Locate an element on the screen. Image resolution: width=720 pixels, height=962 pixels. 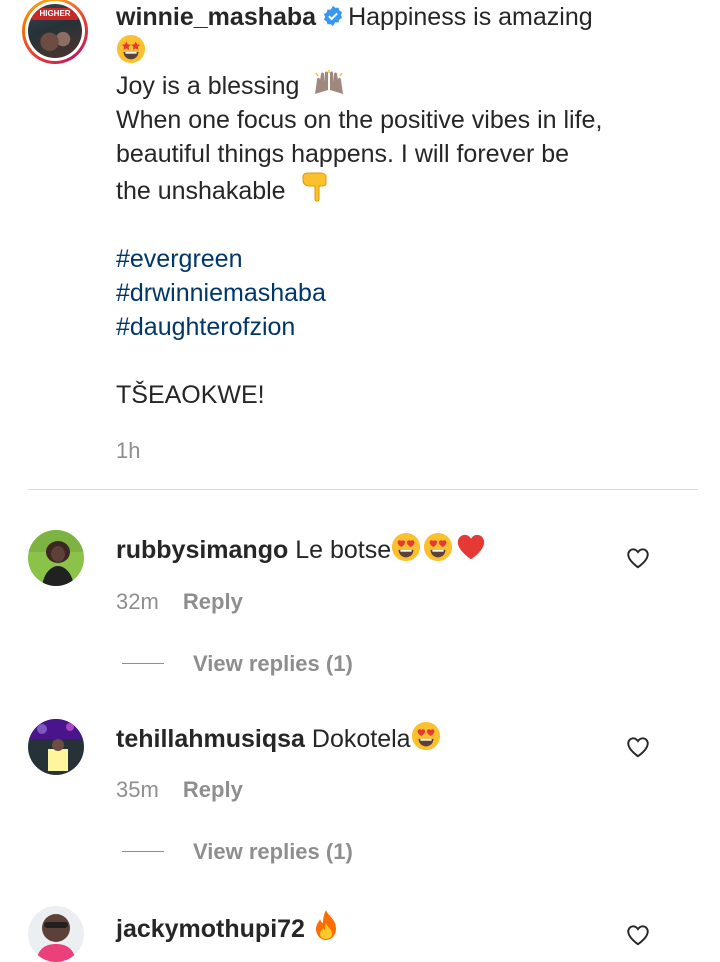
avatar-logo: HIGHER is located at coordinates (55, 14).